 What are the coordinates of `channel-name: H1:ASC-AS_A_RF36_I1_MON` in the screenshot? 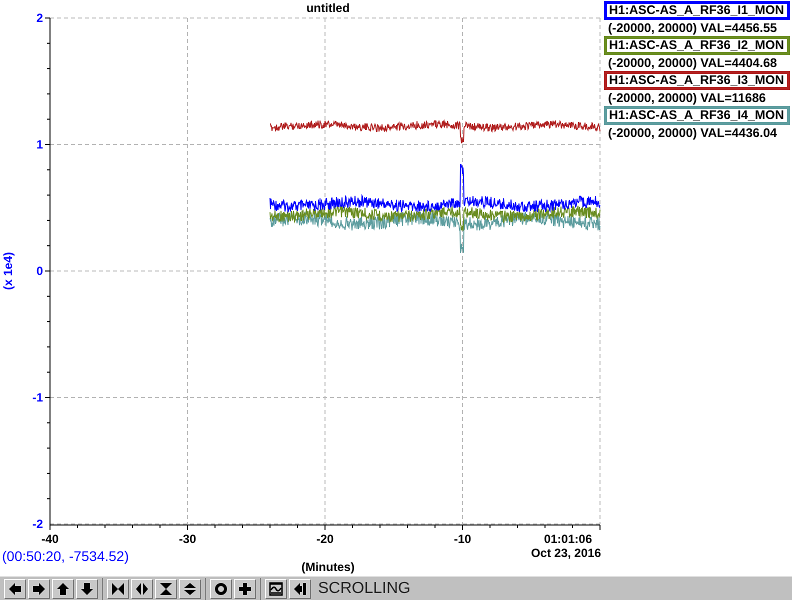 It's located at (697, 10).